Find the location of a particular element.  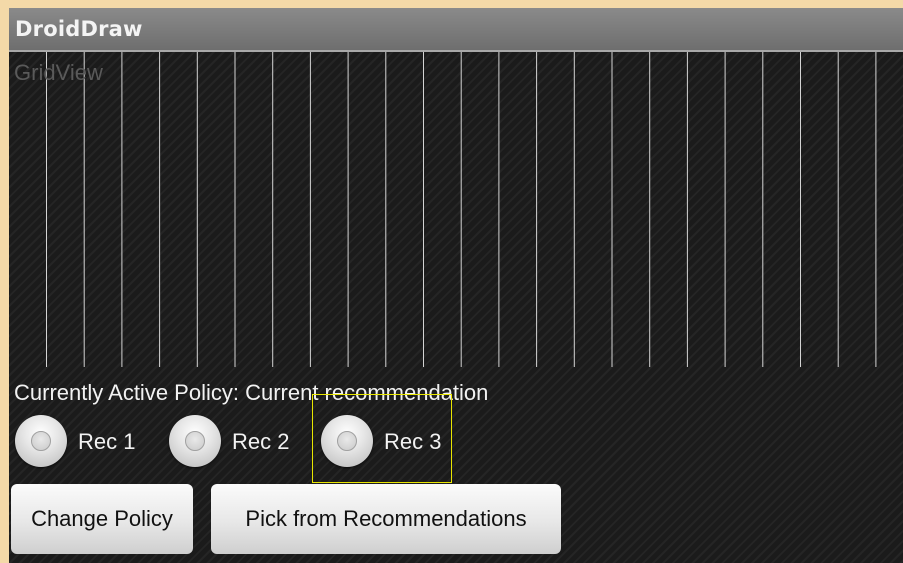

radio-rec-1-label: Rec 1 is located at coordinates (106, 442).